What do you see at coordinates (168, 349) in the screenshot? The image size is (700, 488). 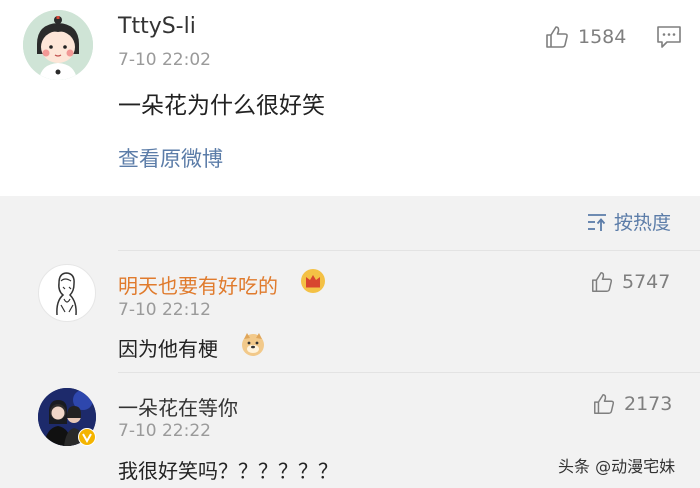 I see `comment-content: 因为他有梗` at bounding box center [168, 349].